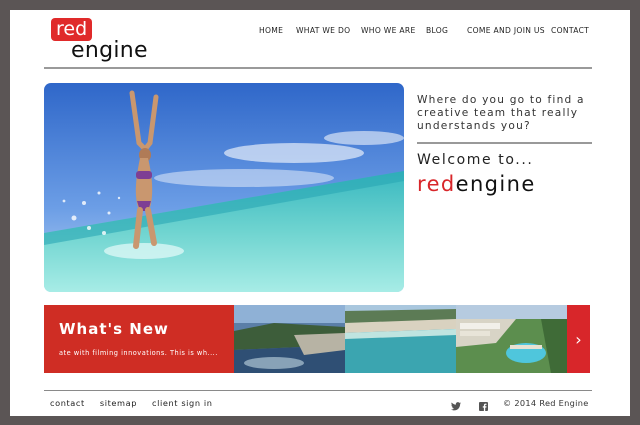 This screenshot has width=640, height=425. What do you see at coordinates (114, 329) in the screenshot?
I see `whats-new-title: What's New` at bounding box center [114, 329].